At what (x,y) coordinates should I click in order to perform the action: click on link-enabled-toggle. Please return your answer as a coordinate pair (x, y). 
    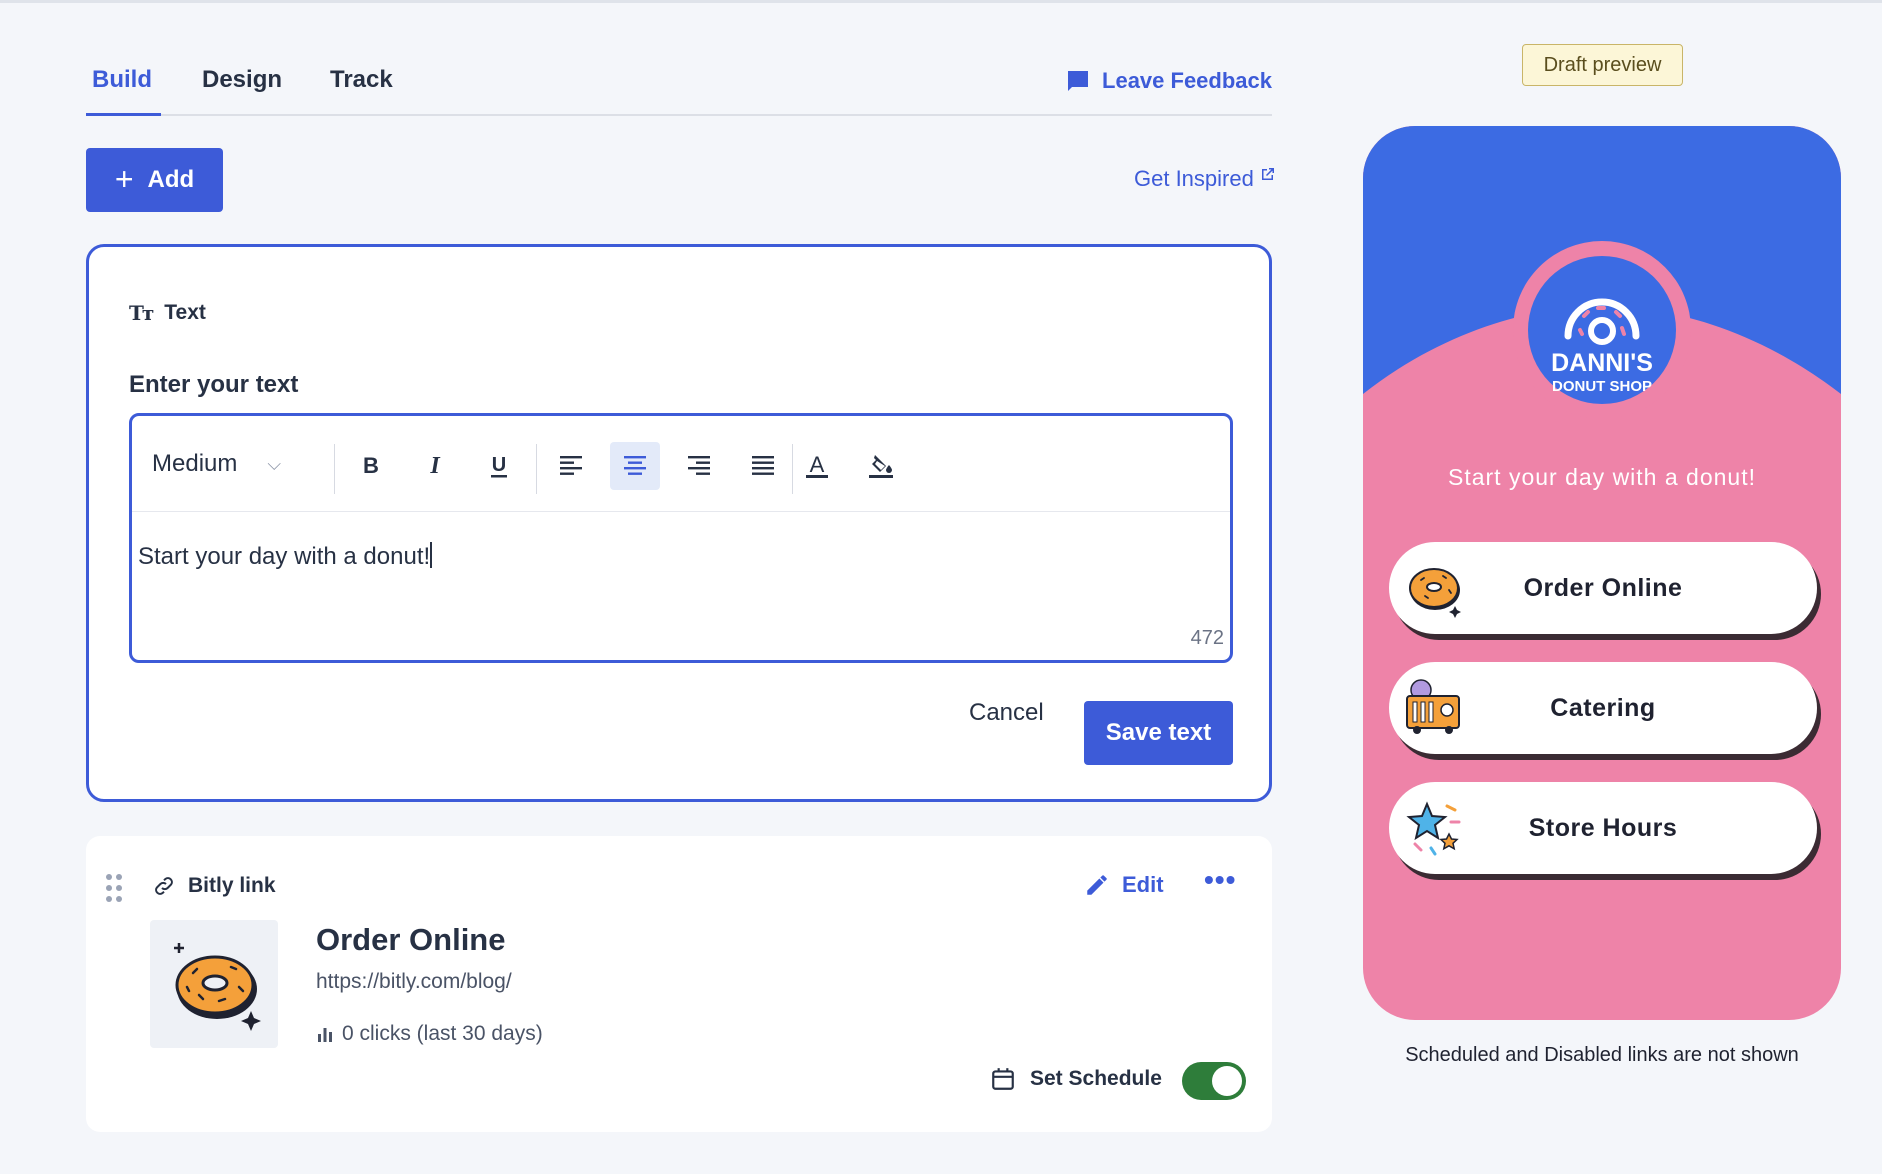
    Looking at the image, I should click on (1214, 1081).